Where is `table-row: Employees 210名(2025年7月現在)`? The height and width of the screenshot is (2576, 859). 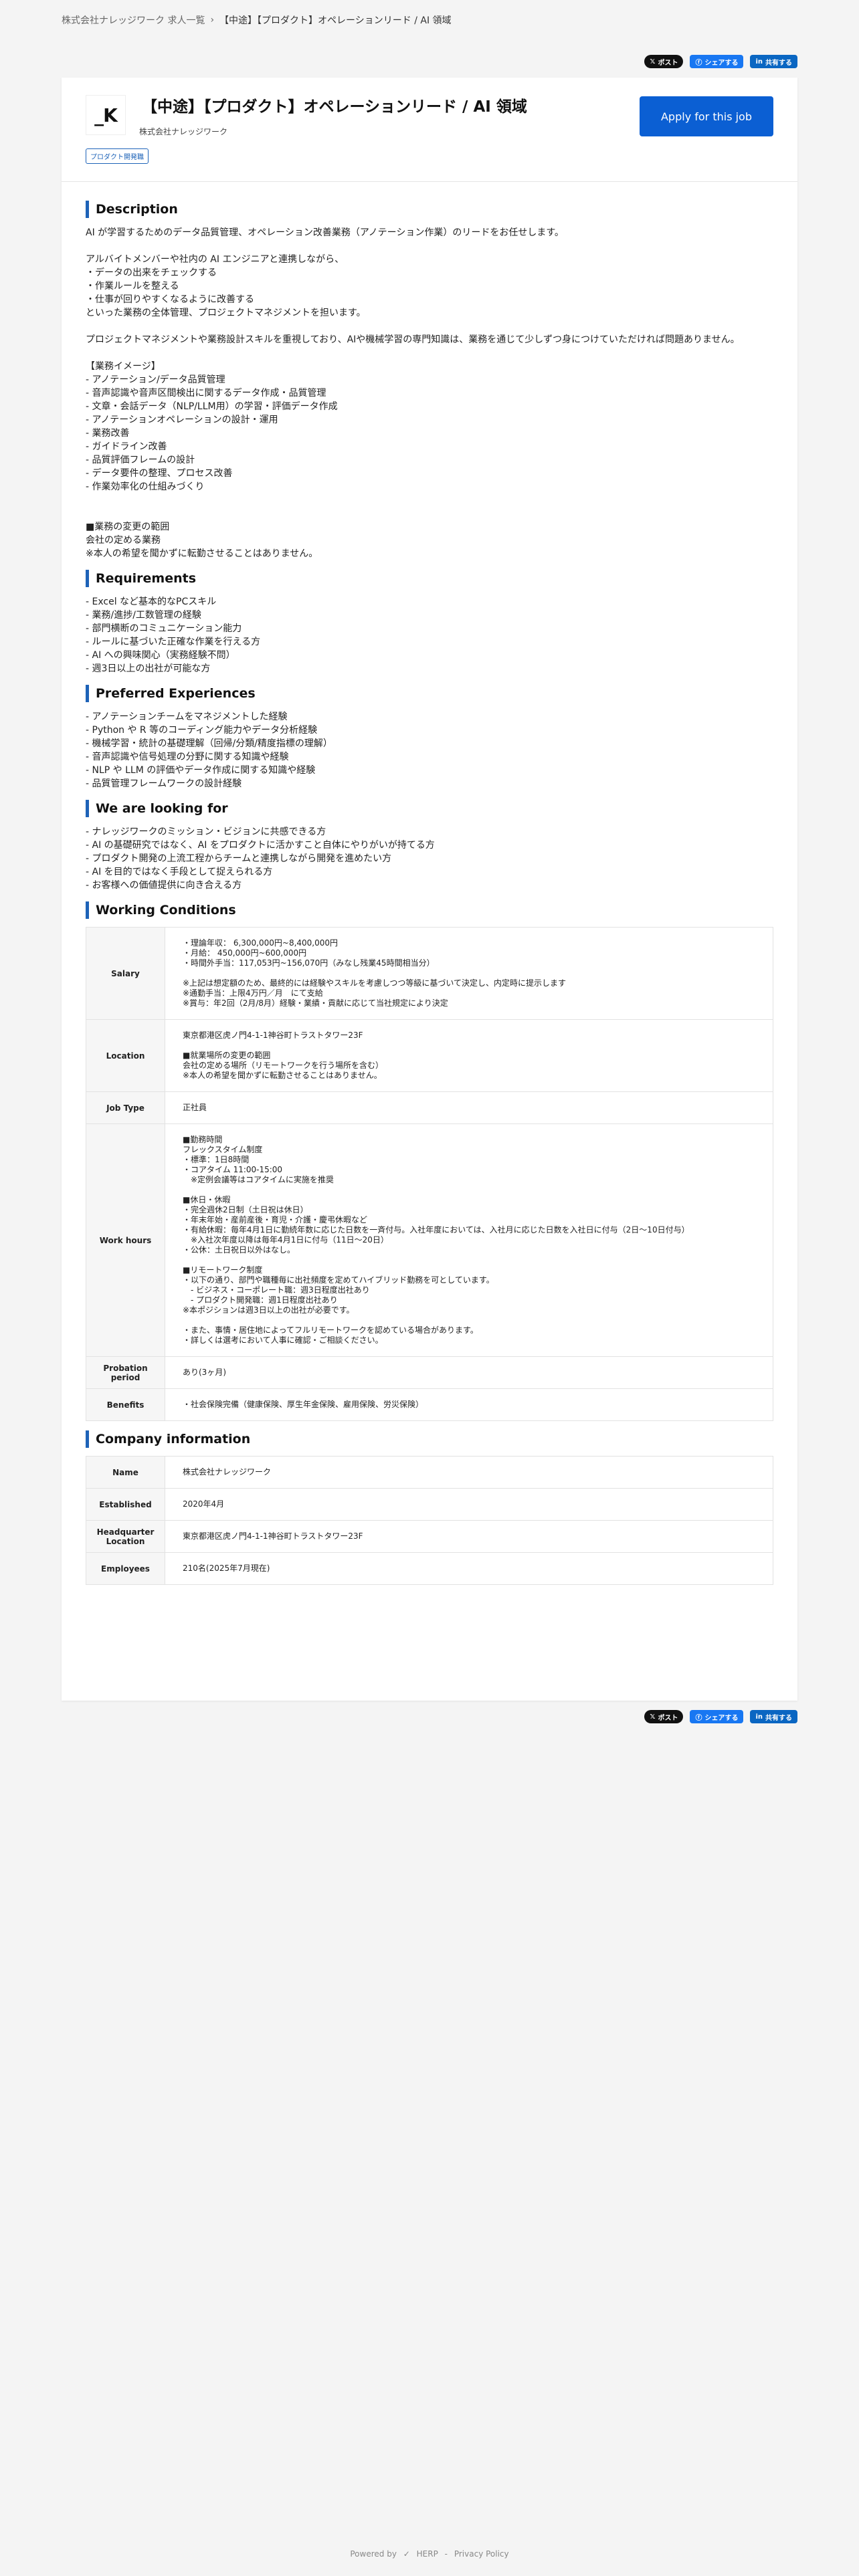
table-row: Employees 210名(2025年7月現在) is located at coordinates (429, 1569).